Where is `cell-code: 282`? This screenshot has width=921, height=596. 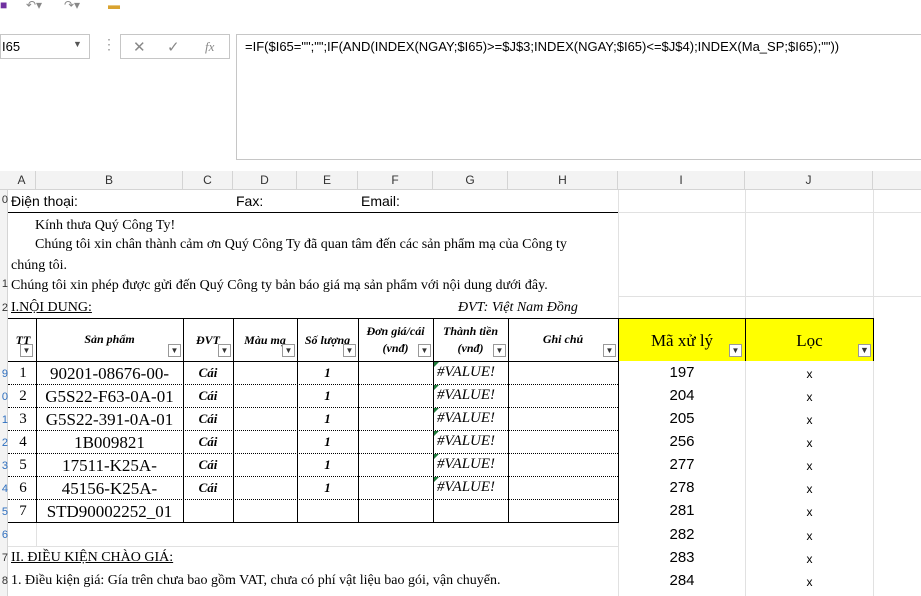 cell-code: 282 is located at coordinates (682, 534).